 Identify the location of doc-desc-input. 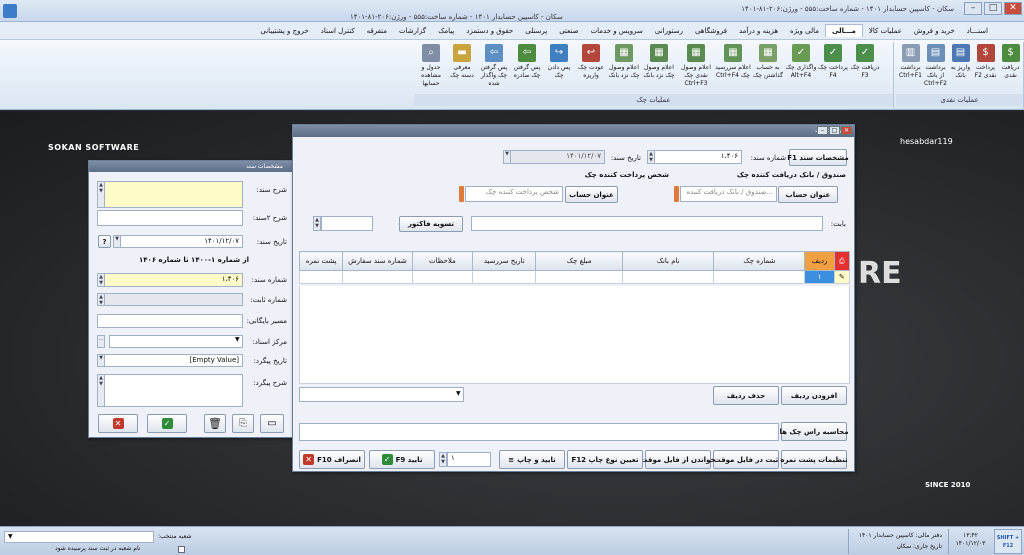
(170, 194).